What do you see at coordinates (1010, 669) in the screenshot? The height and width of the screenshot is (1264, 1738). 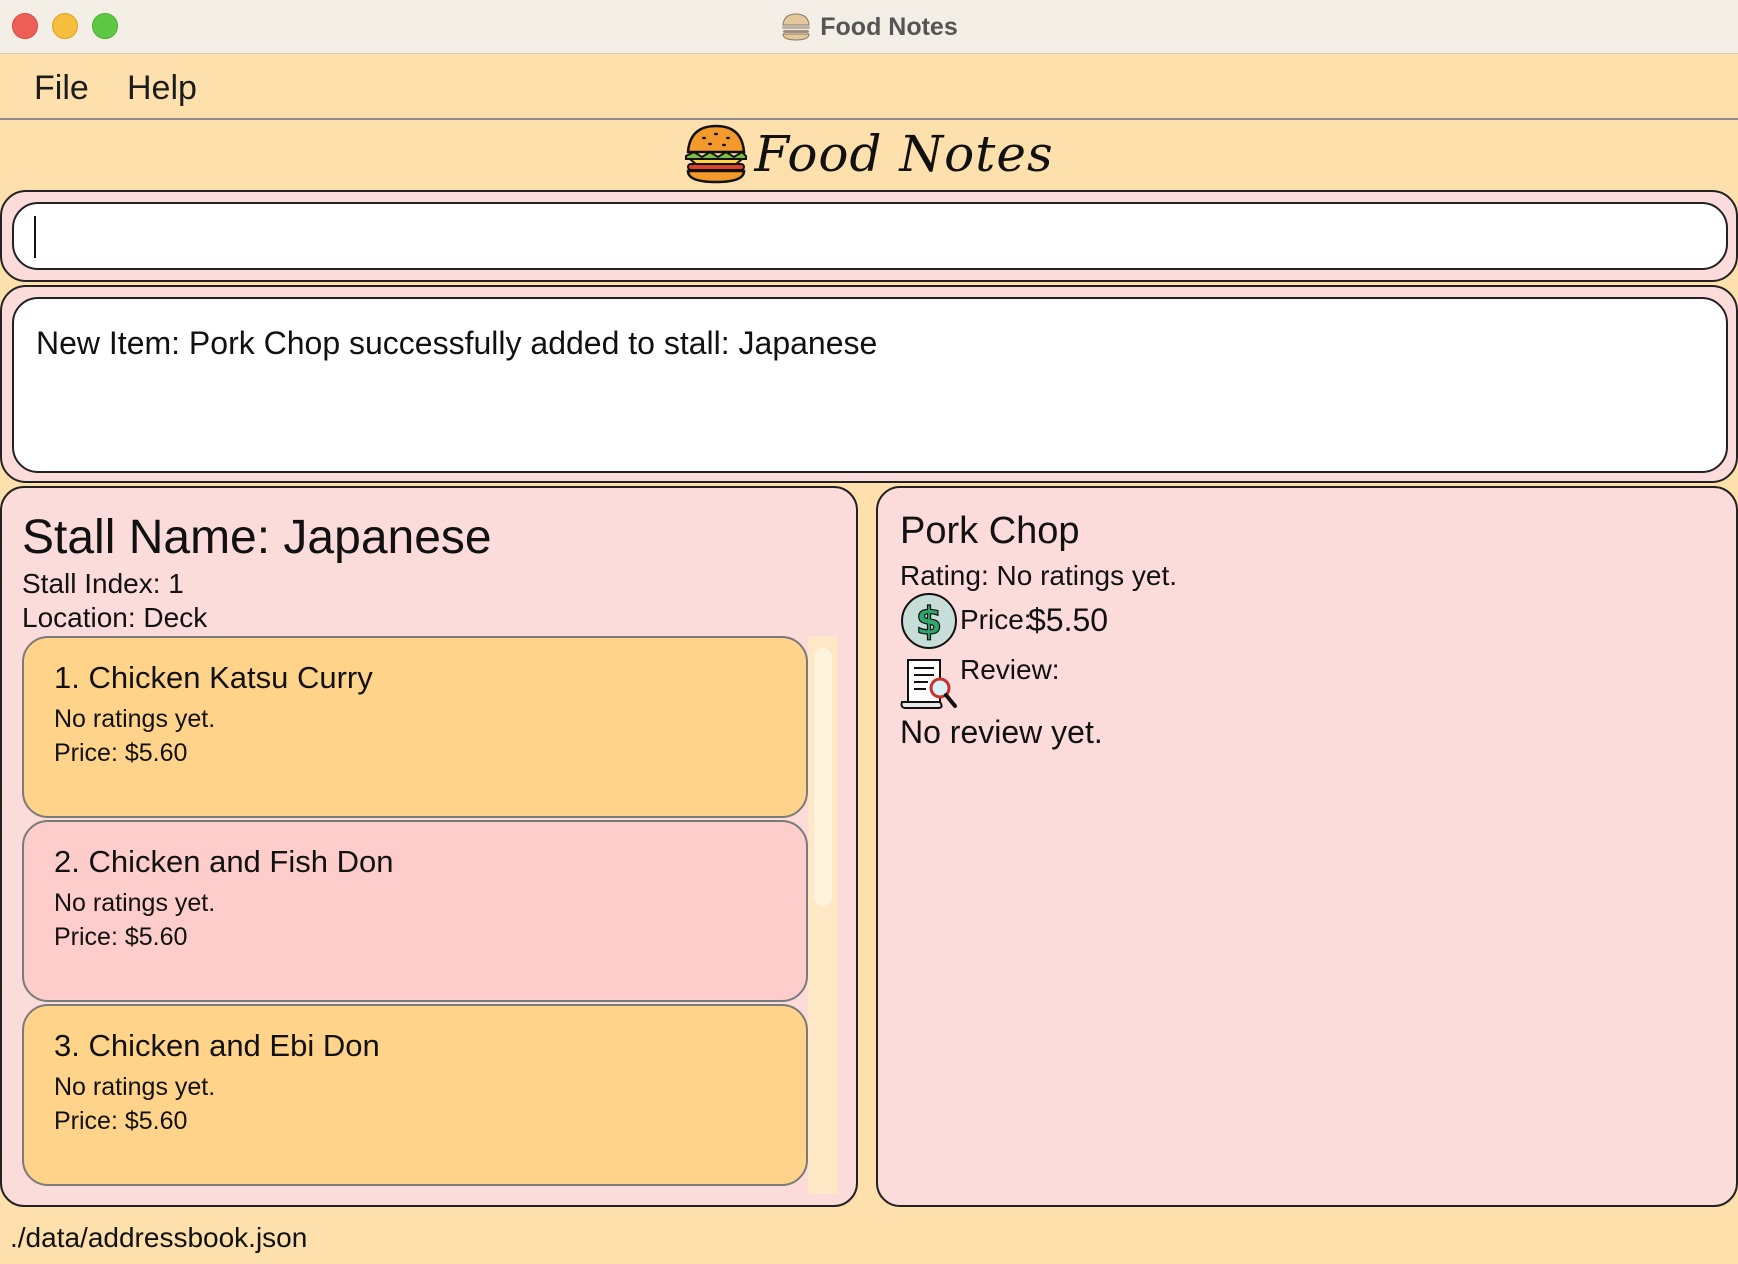 I see `item-detail-review-label: Review:` at bounding box center [1010, 669].